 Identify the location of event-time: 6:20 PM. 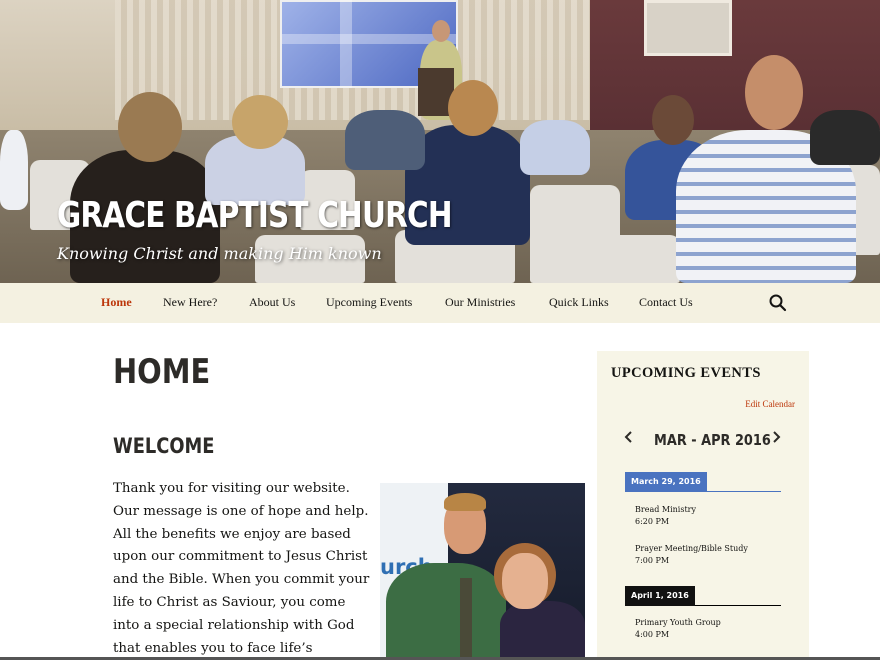
(652, 521).